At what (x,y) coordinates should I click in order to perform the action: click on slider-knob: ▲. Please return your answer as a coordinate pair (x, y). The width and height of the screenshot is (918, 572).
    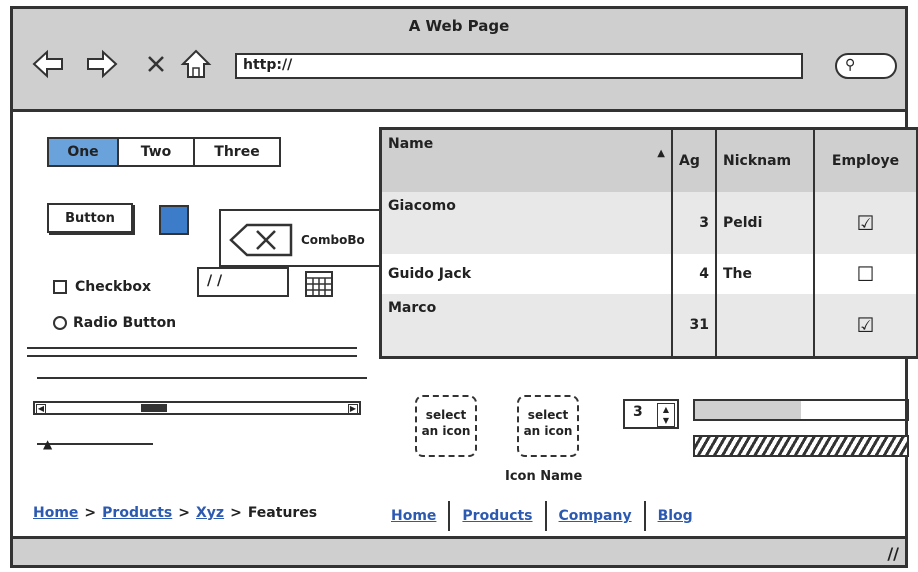
    Looking at the image, I should click on (47, 444).